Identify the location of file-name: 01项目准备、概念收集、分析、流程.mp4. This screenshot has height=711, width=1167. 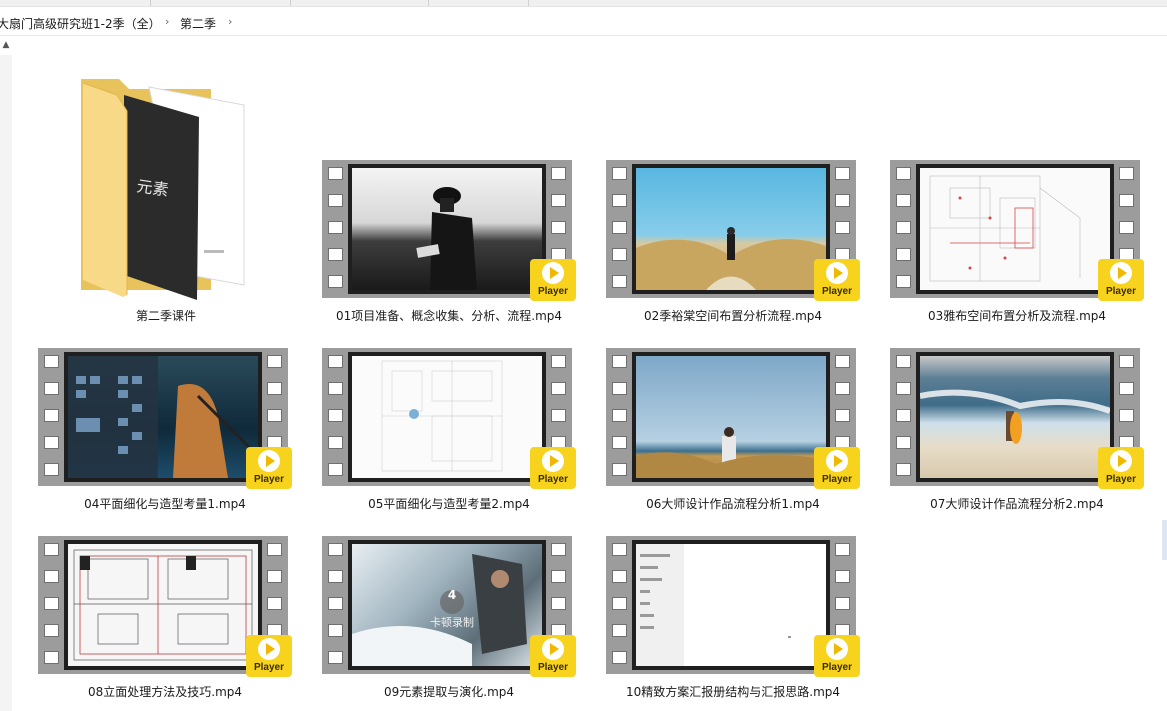
(449, 316).